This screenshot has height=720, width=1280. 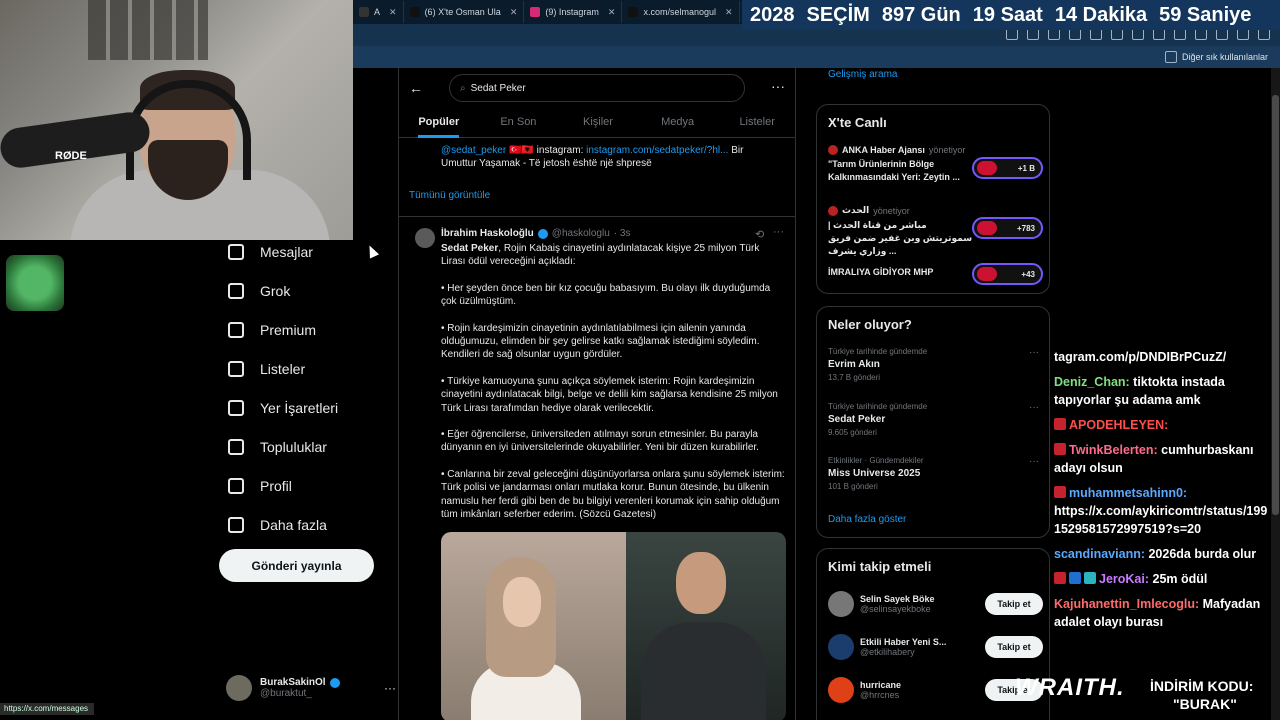 What do you see at coordinates (236, 446) in the screenshot?
I see `communities-icon` at bounding box center [236, 446].